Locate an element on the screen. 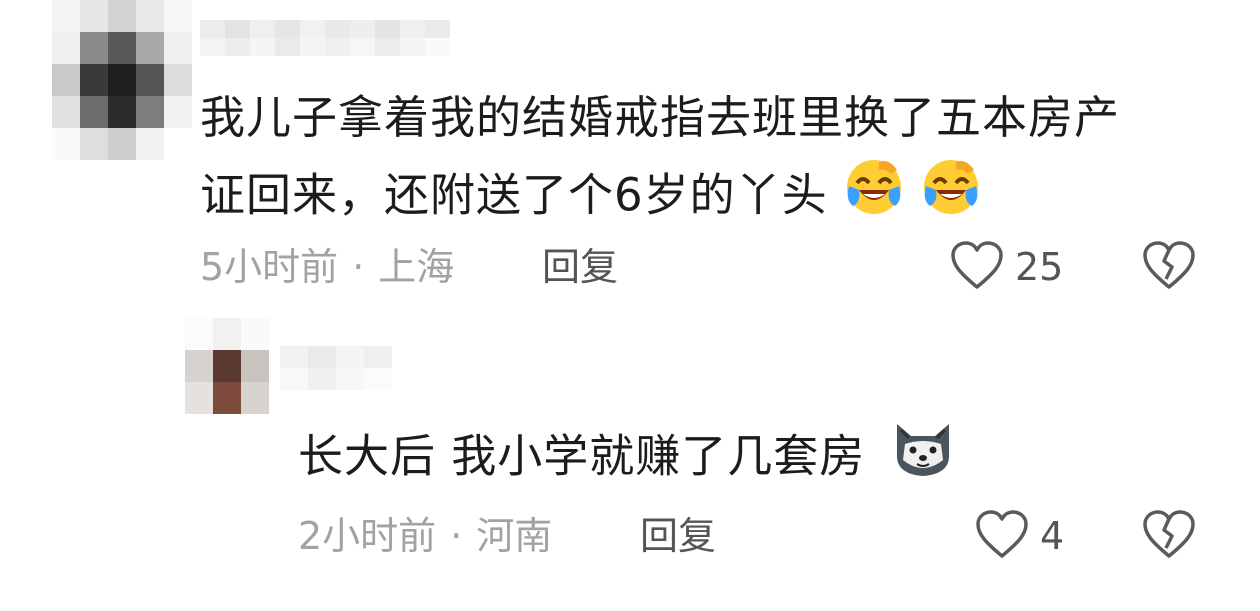  comment-location: 上海 is located at coordinates (416, 267).